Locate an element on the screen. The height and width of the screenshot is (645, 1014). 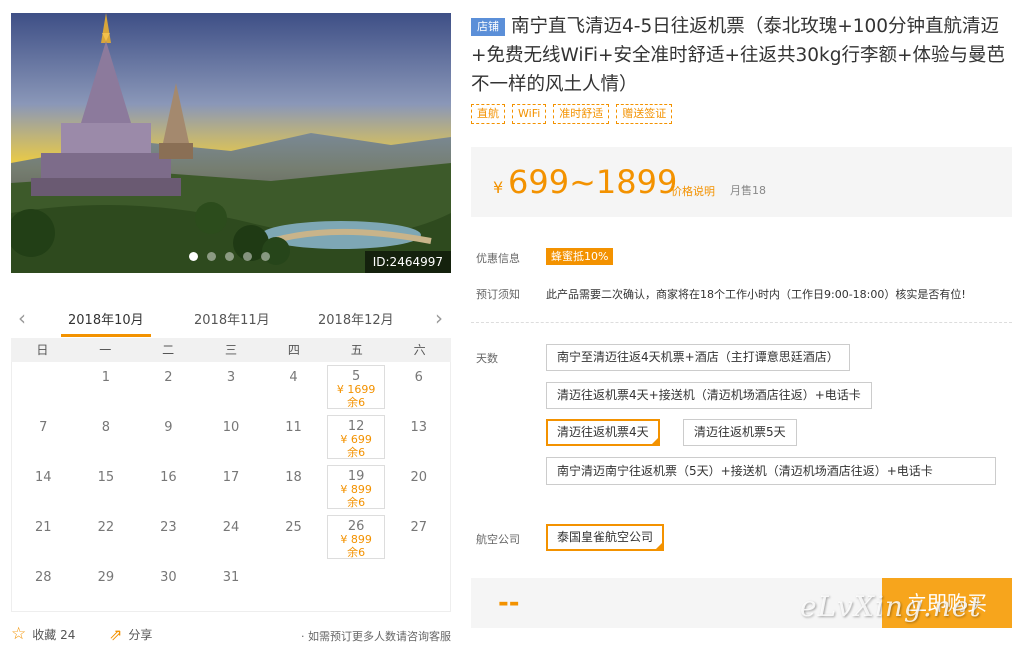
chevron-right-icon: › is located at coordinates (439, 318).